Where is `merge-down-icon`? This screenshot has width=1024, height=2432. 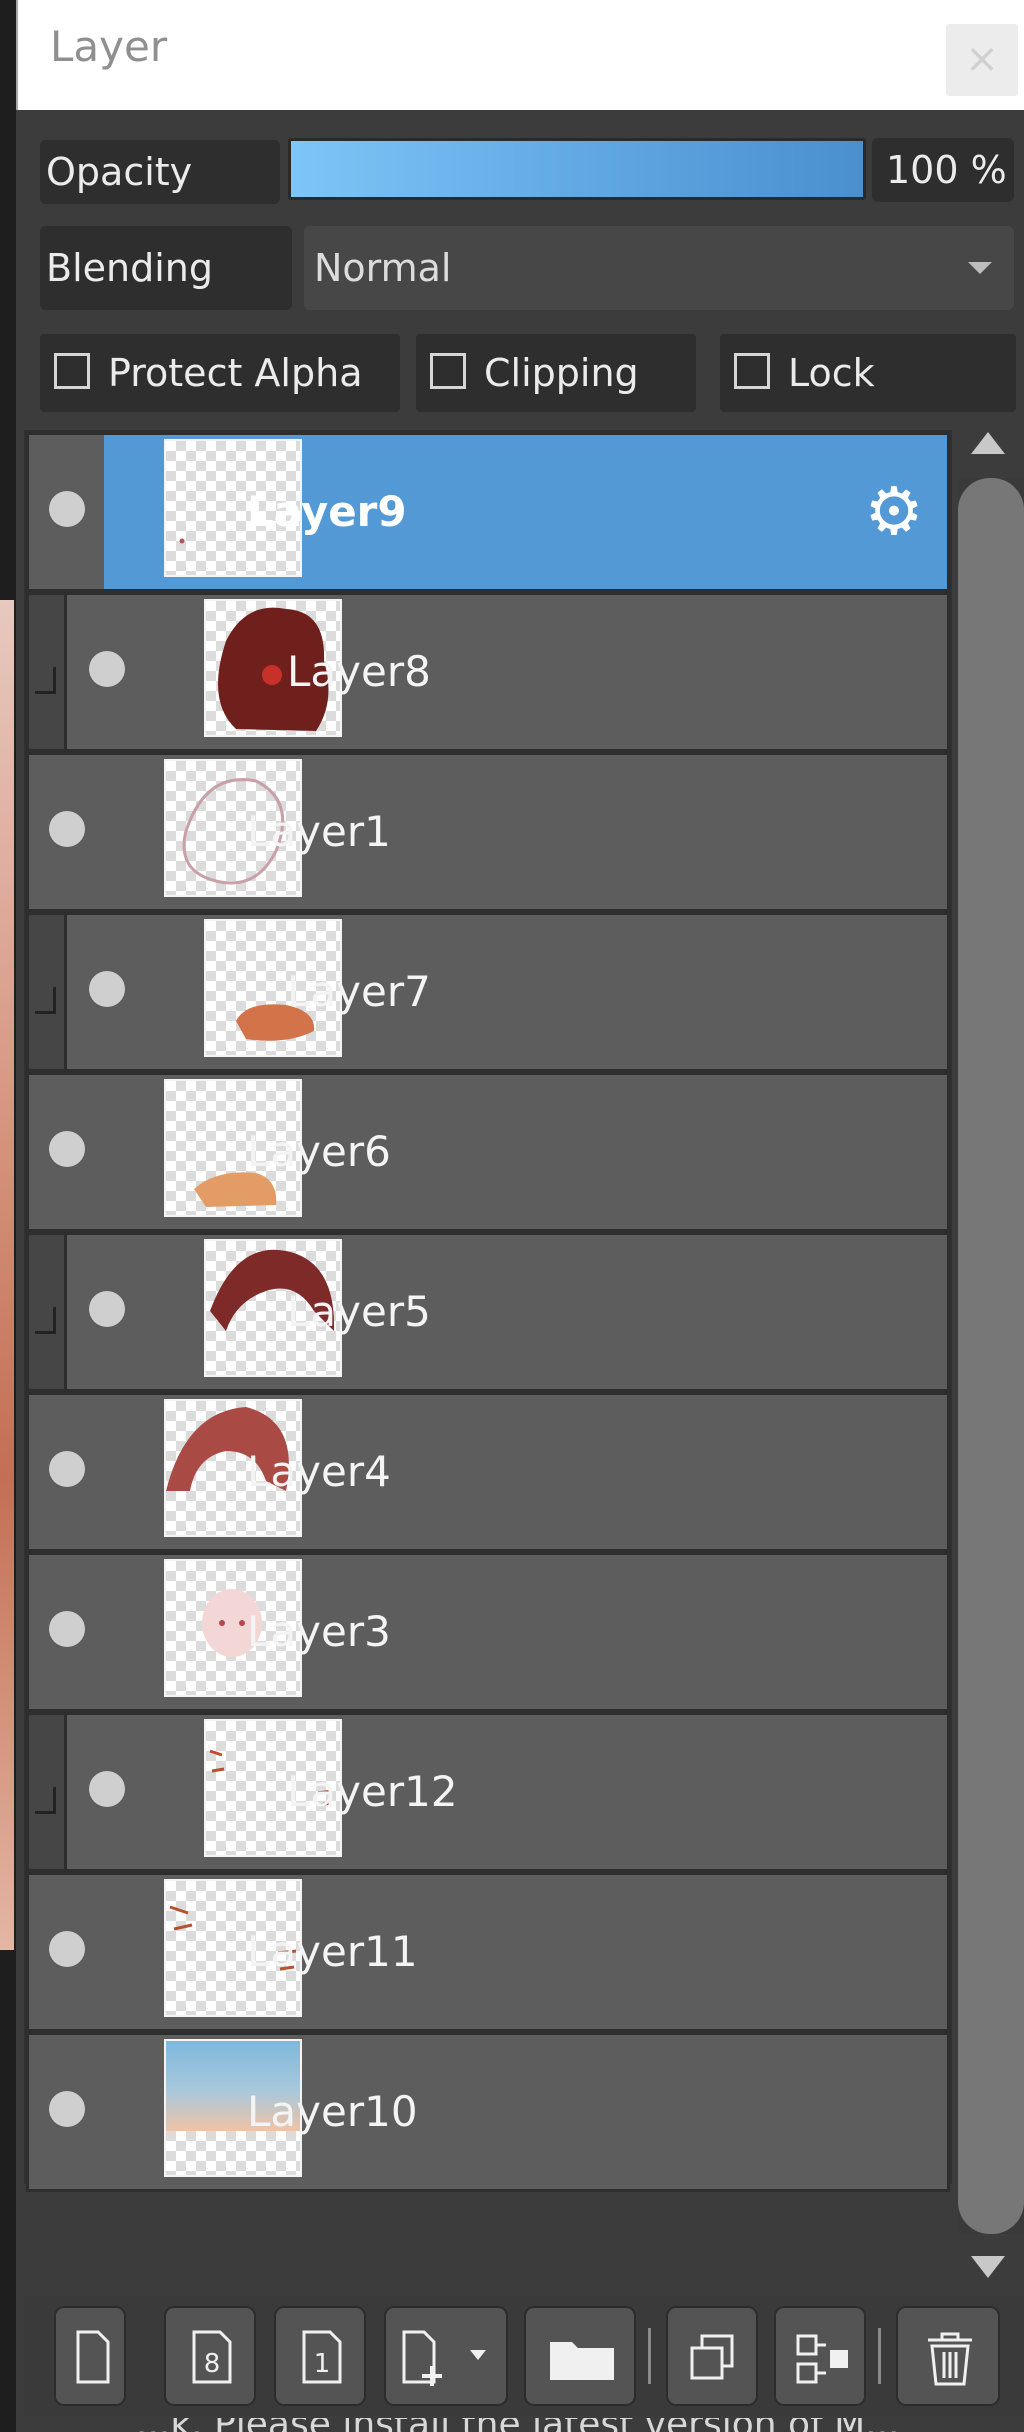
merge-down-icon is located at coordinates (822, 2359).